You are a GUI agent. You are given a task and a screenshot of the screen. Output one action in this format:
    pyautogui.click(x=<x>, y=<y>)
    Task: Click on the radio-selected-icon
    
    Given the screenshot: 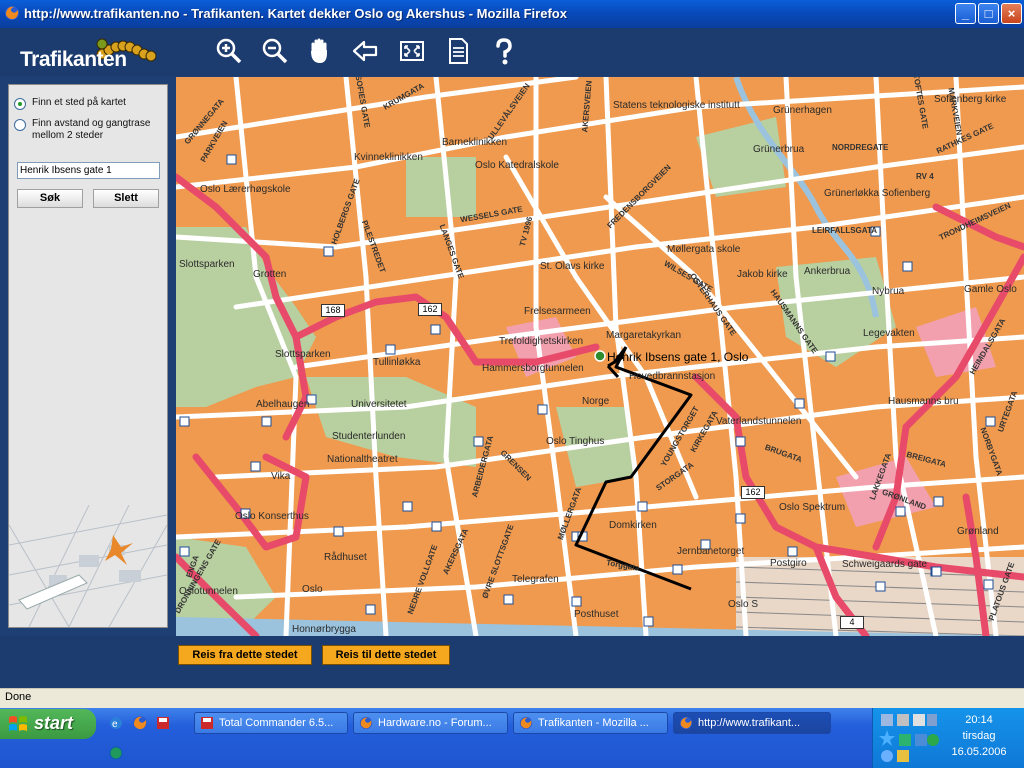 What is the action you would take?
    pyautogui.click(x=20, y=104)
    